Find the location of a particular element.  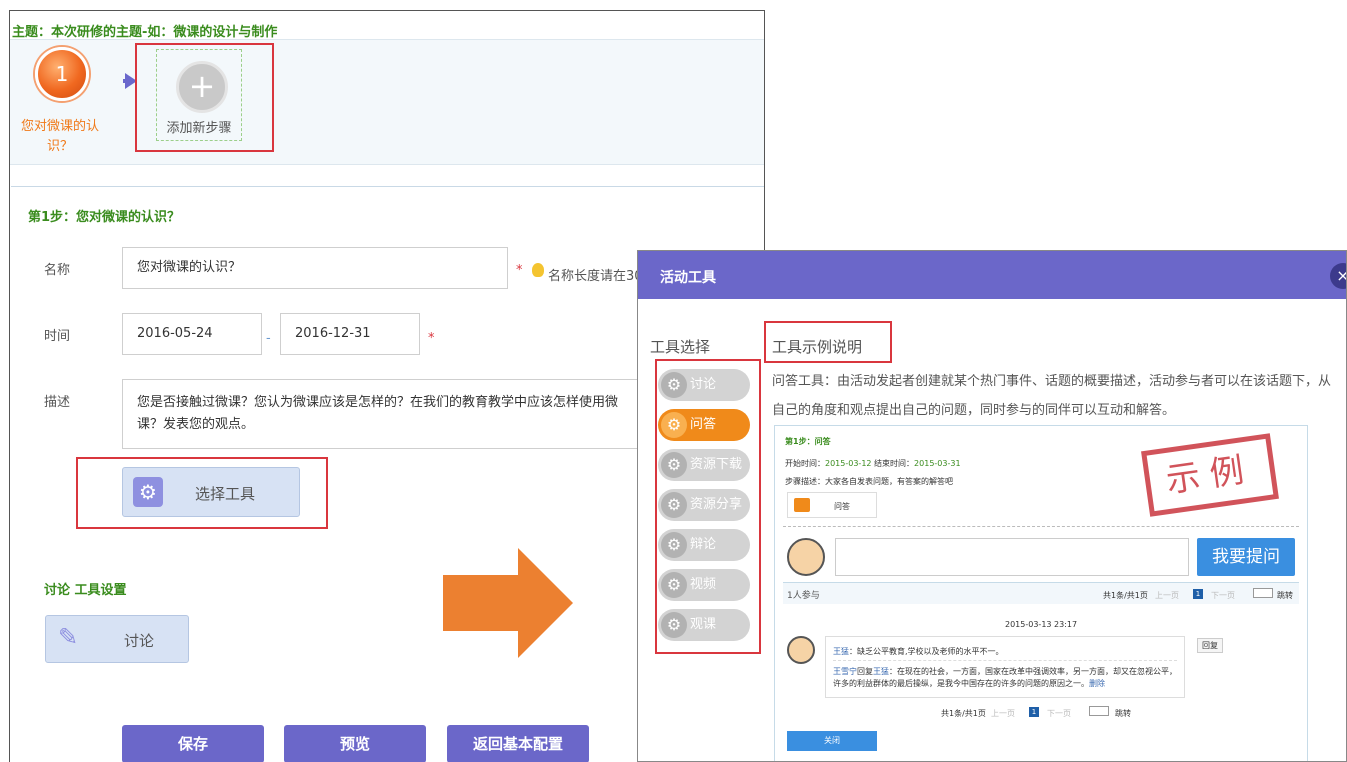

commenter-avatar is located at coordinates (801, 650).